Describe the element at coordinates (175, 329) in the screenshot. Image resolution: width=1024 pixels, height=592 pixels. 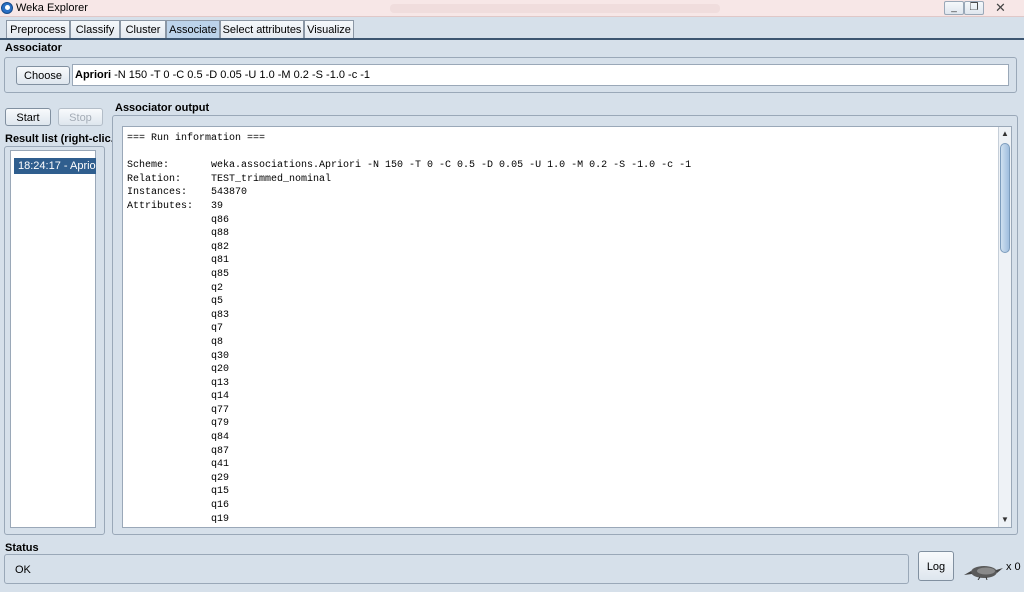
I see `output-line: q7` at that location.